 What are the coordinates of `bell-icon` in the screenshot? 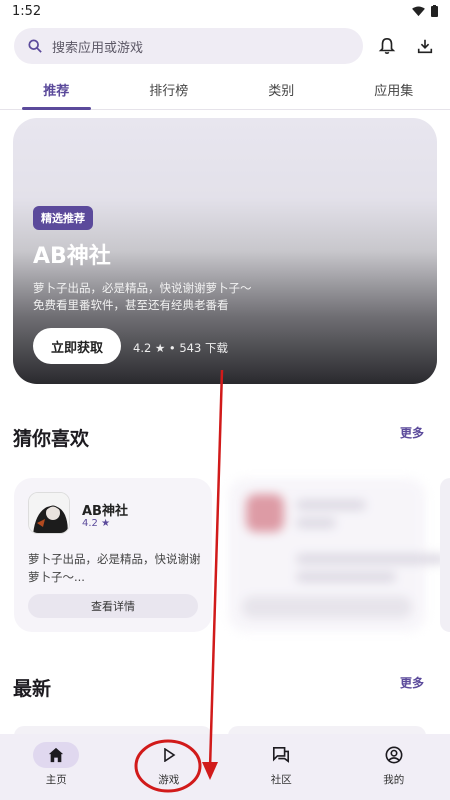 It's located at (387, 46).